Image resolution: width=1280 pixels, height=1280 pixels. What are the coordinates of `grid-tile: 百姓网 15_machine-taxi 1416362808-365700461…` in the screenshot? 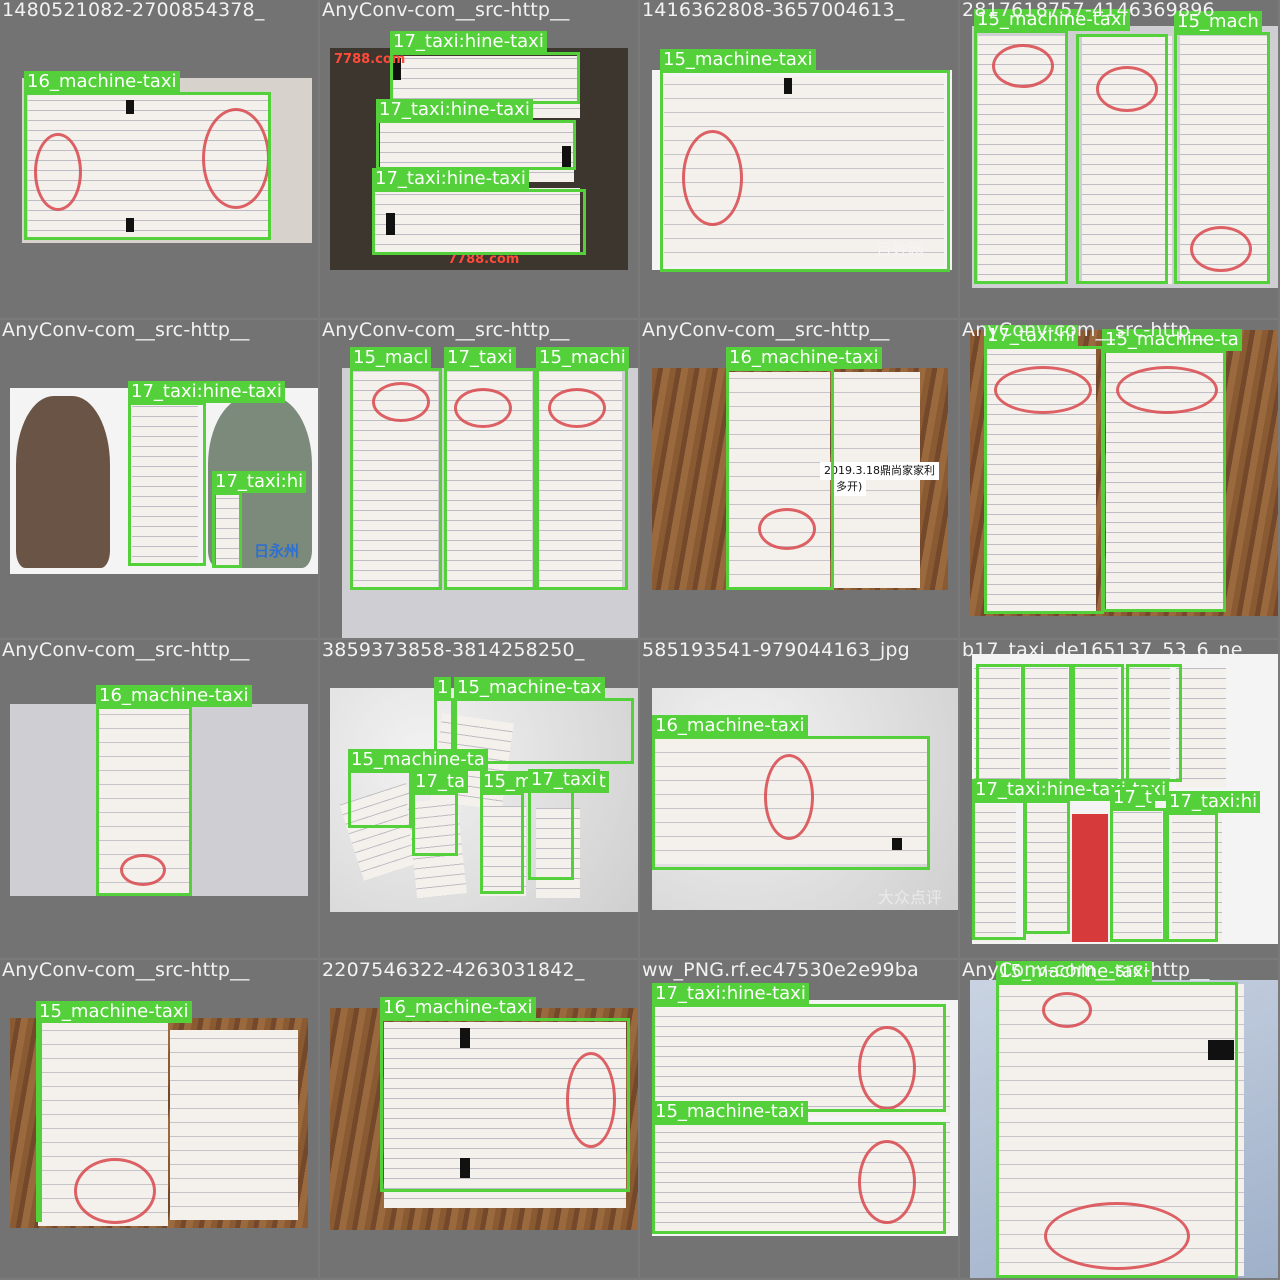 It's located at (799, 159).